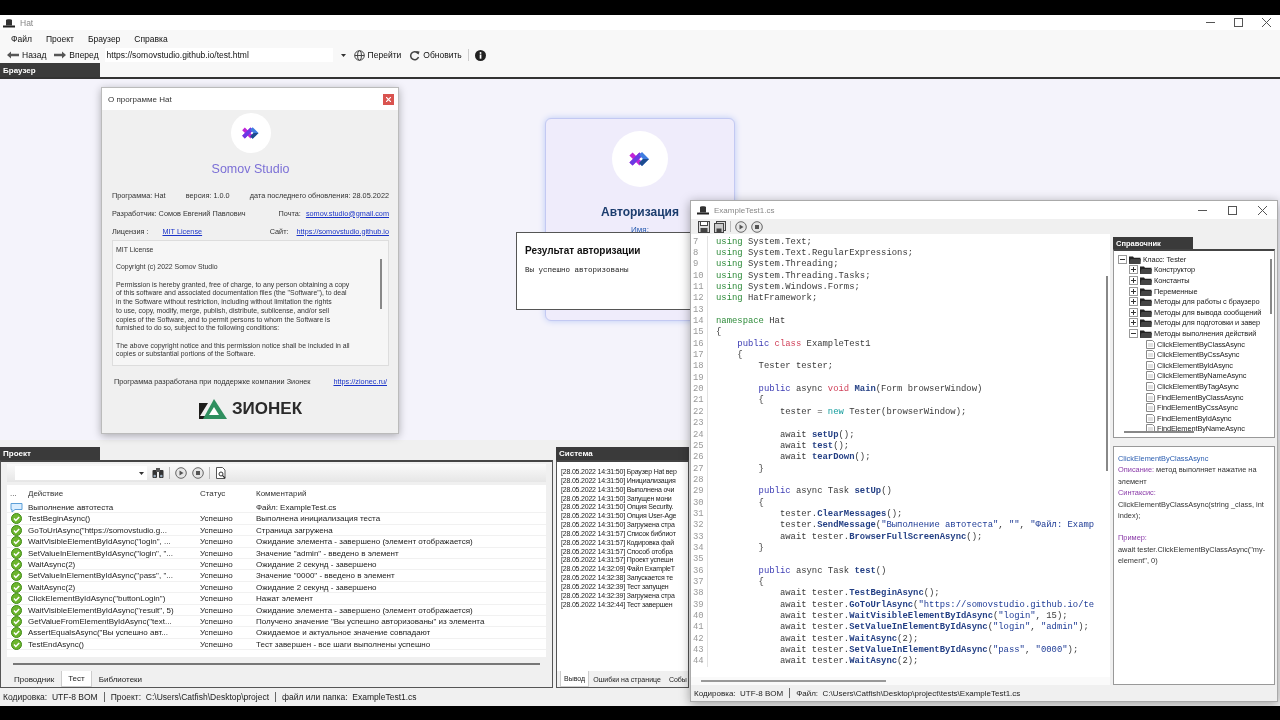  What do you see at coordinates (480, 55) in the screenshot?
I see `info-button` at bounding box center [480, 55].